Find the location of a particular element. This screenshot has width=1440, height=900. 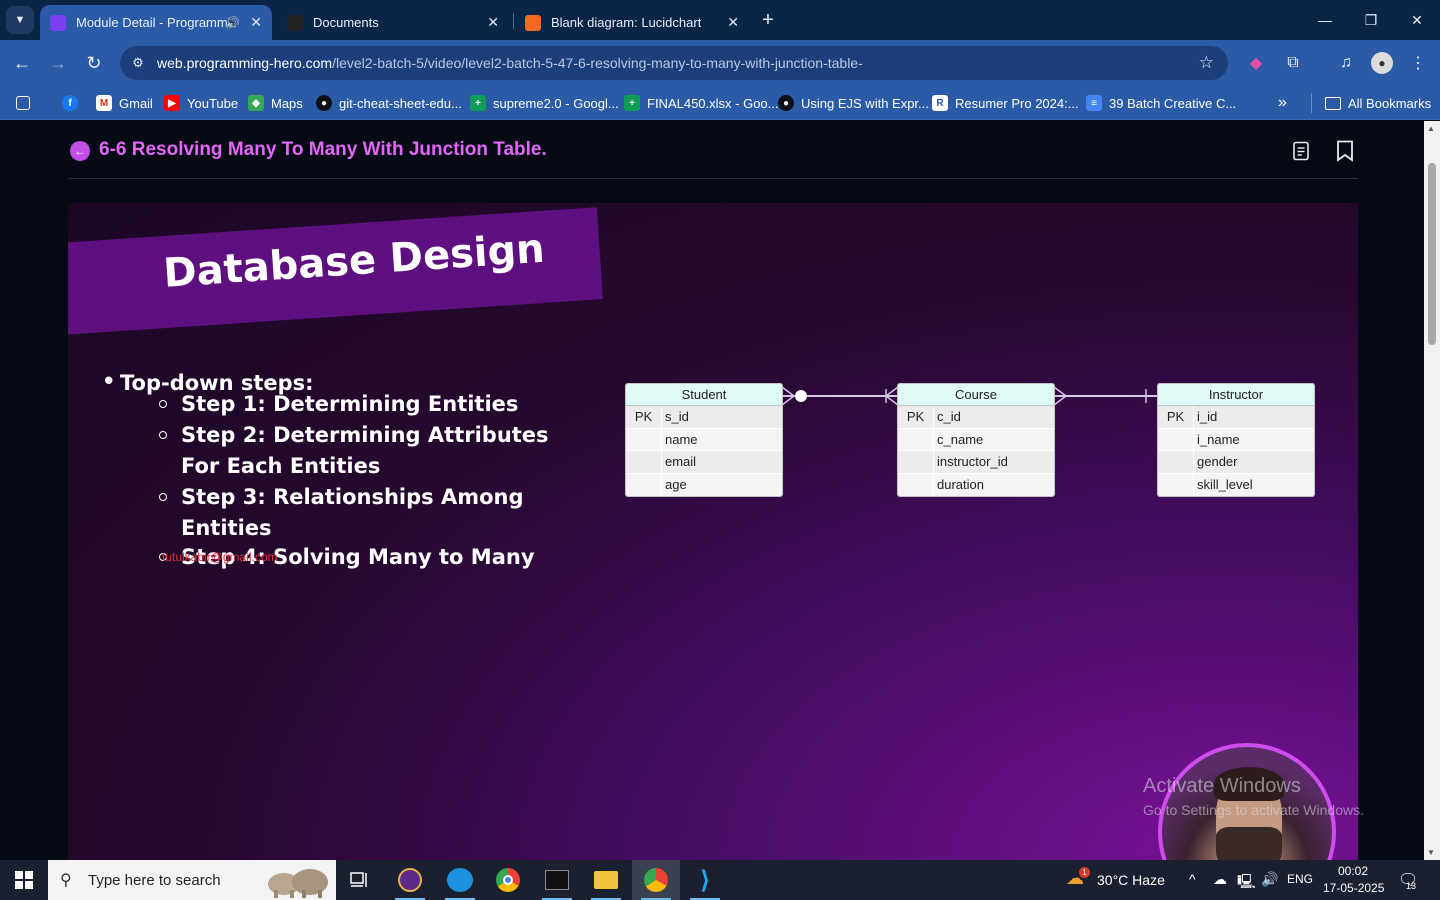

extension-icon: ◆ is located at coordinates (1256, 63).